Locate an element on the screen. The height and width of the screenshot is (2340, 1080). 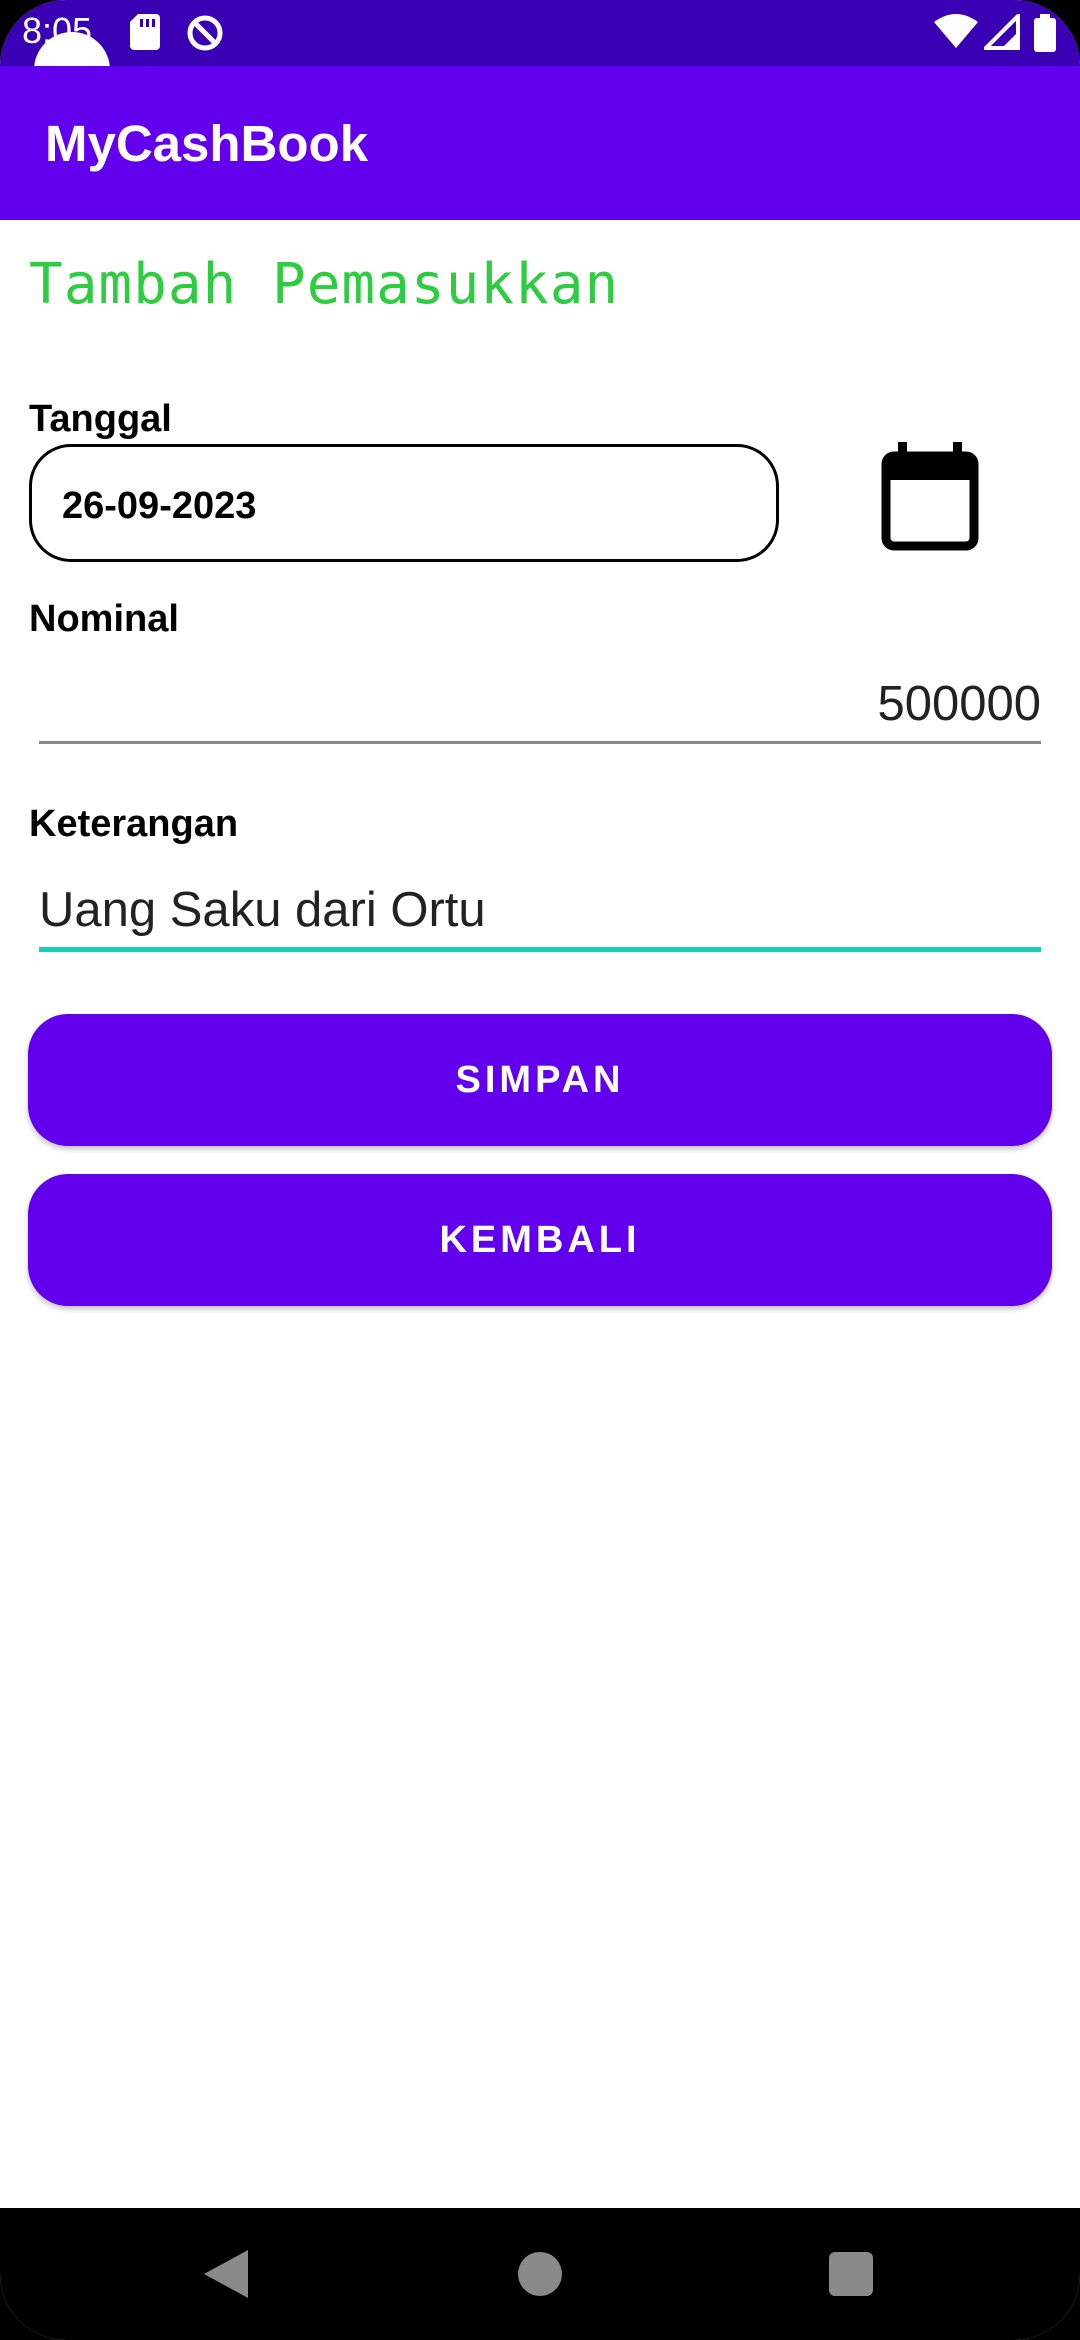
data-saver-icon is located at coordinates (205, 35).